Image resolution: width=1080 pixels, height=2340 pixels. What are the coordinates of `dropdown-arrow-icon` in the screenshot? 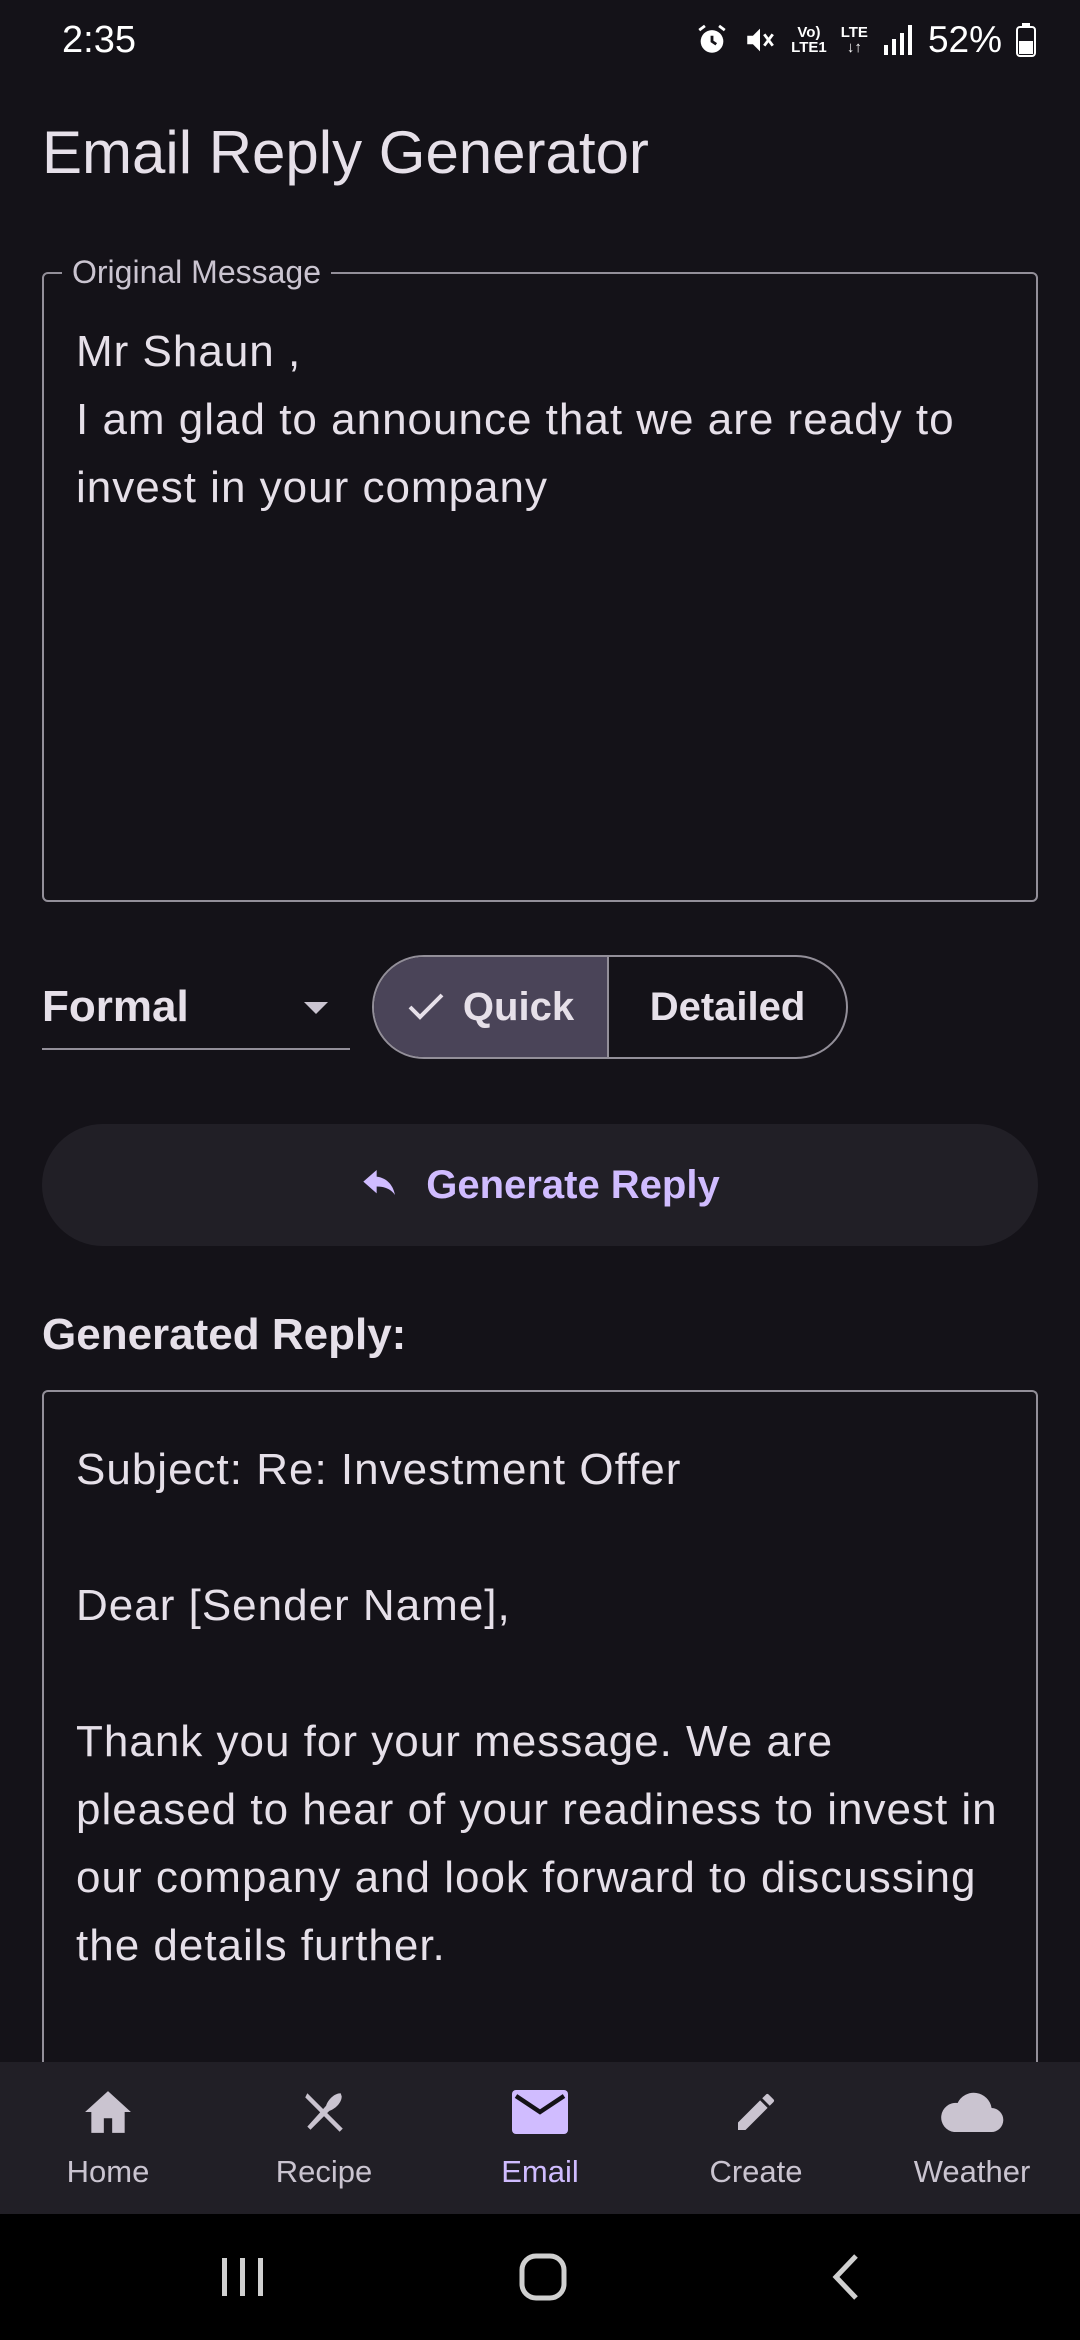 It's located at (316, 1008).